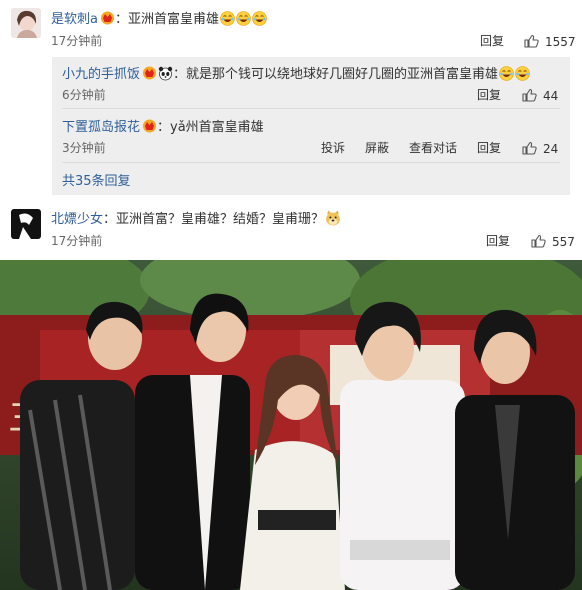 The height and width of the screenshot is (590, 582). What do you see at coordinates (433, 147) in the screenshot?
I see `view-conversation-button: 查看对话` at bounding box center [433, 147].